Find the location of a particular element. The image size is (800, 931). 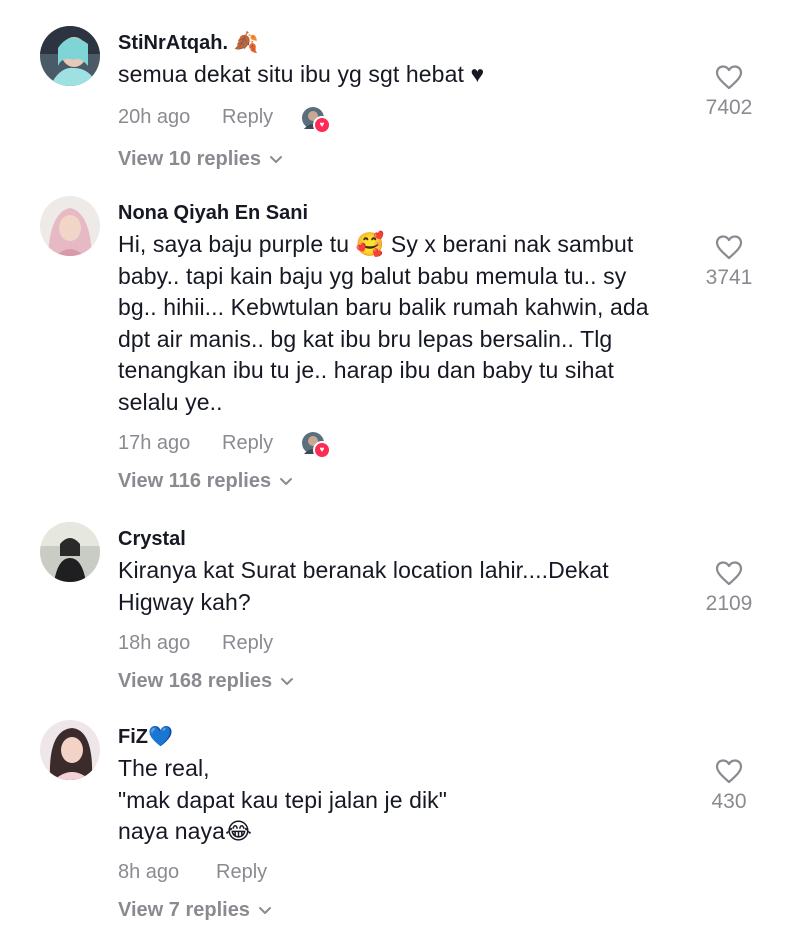

view-replies-label: View 116 replies is located at coordinates (195, 480).